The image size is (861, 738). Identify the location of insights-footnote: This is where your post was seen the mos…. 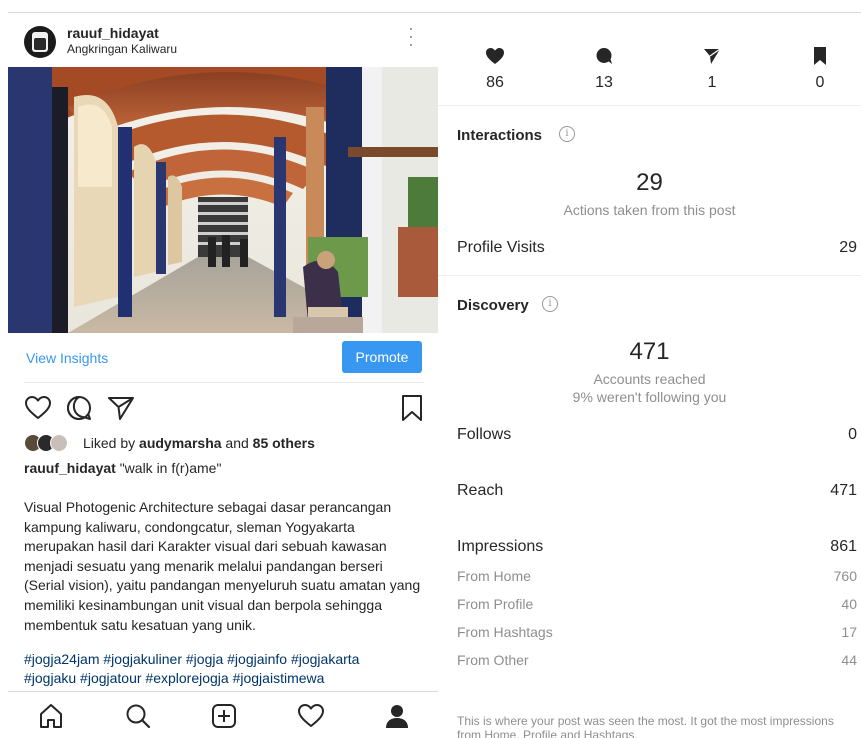
(645, 726).